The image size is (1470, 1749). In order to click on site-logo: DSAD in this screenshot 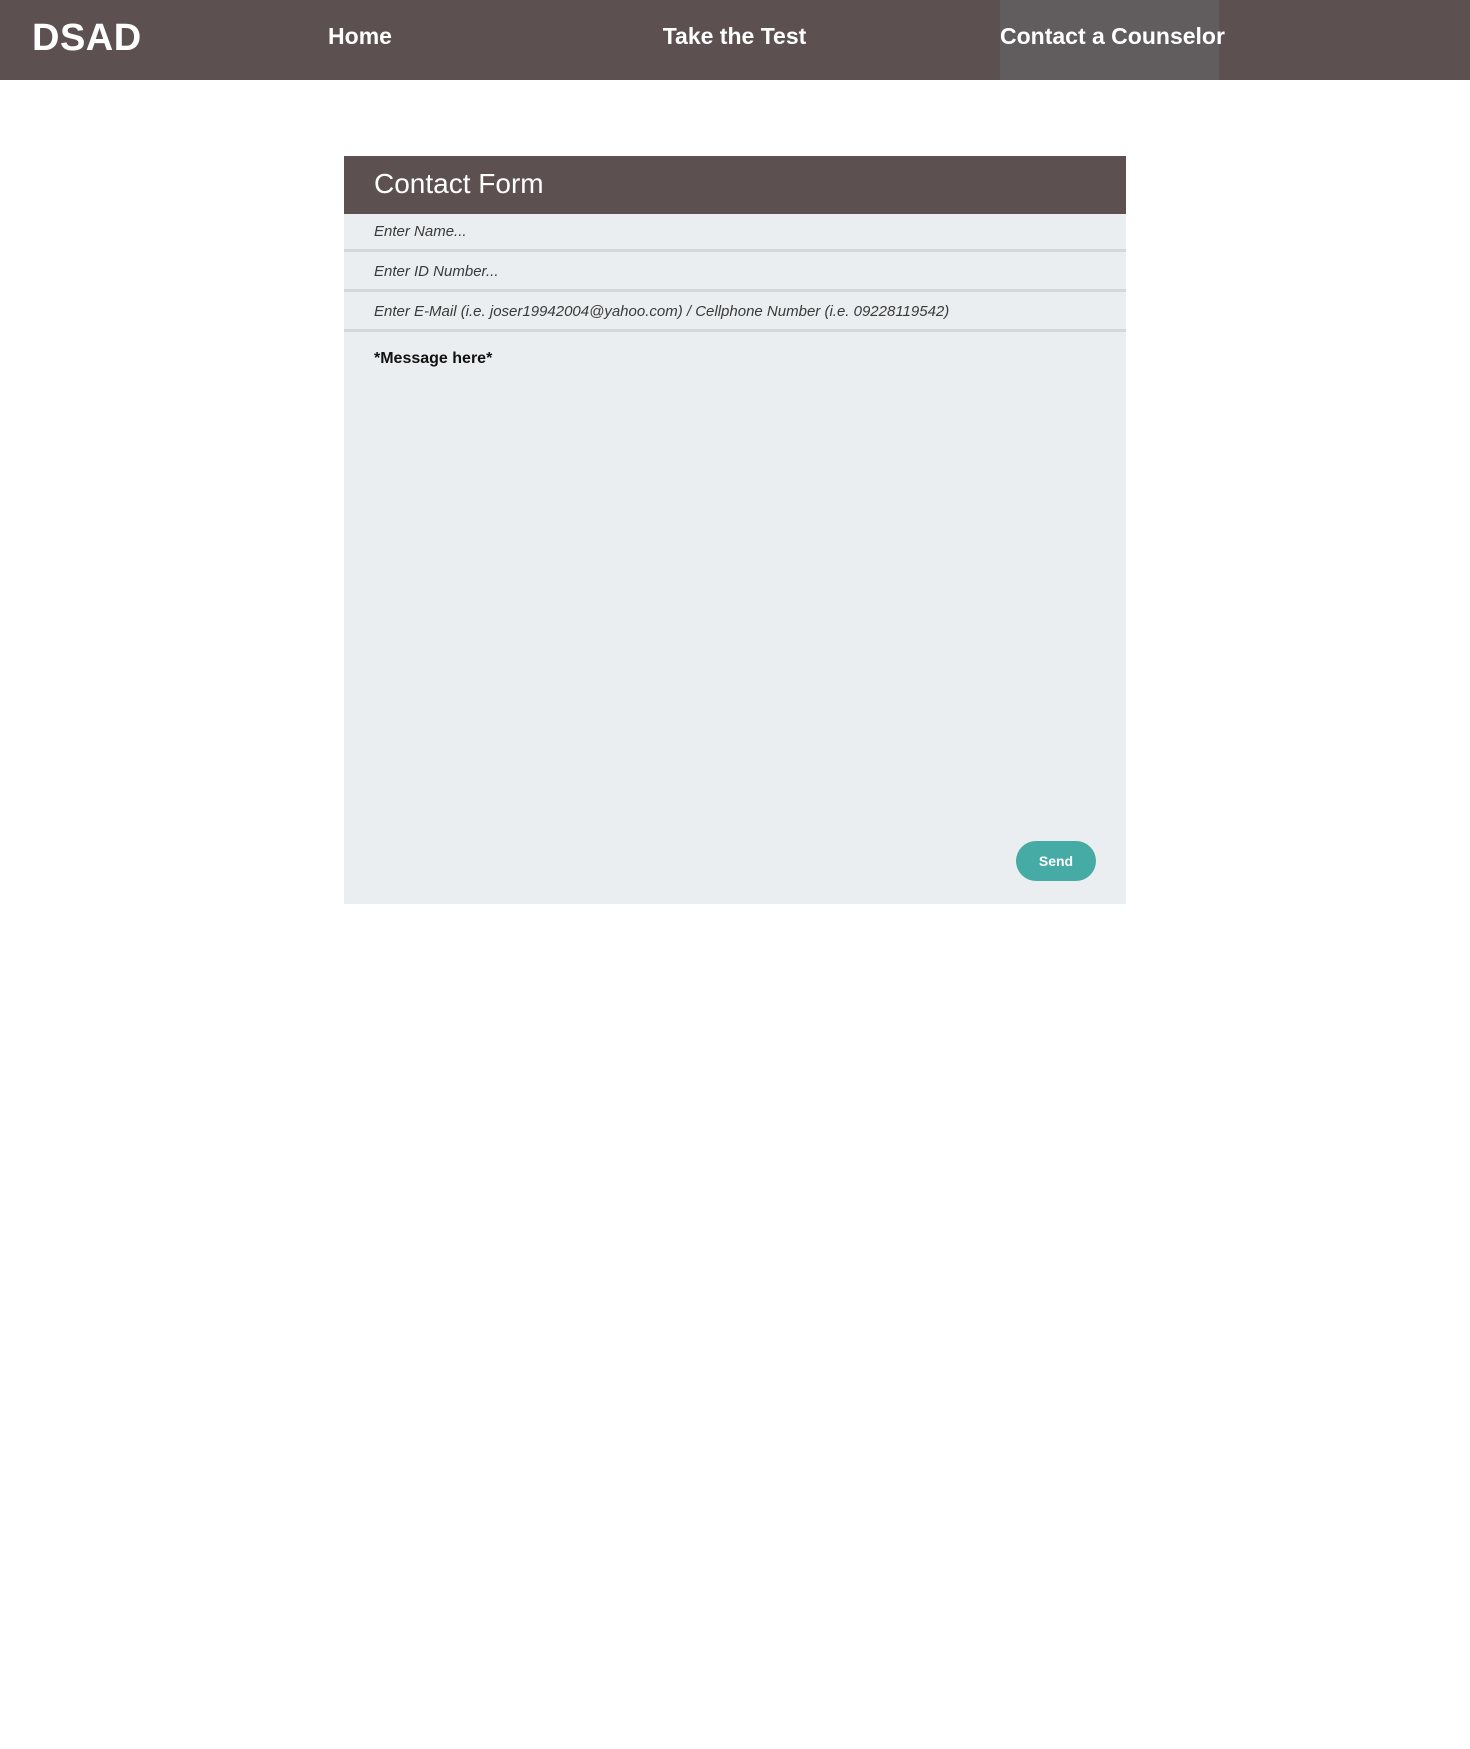, I will do `click(87, 40)`.